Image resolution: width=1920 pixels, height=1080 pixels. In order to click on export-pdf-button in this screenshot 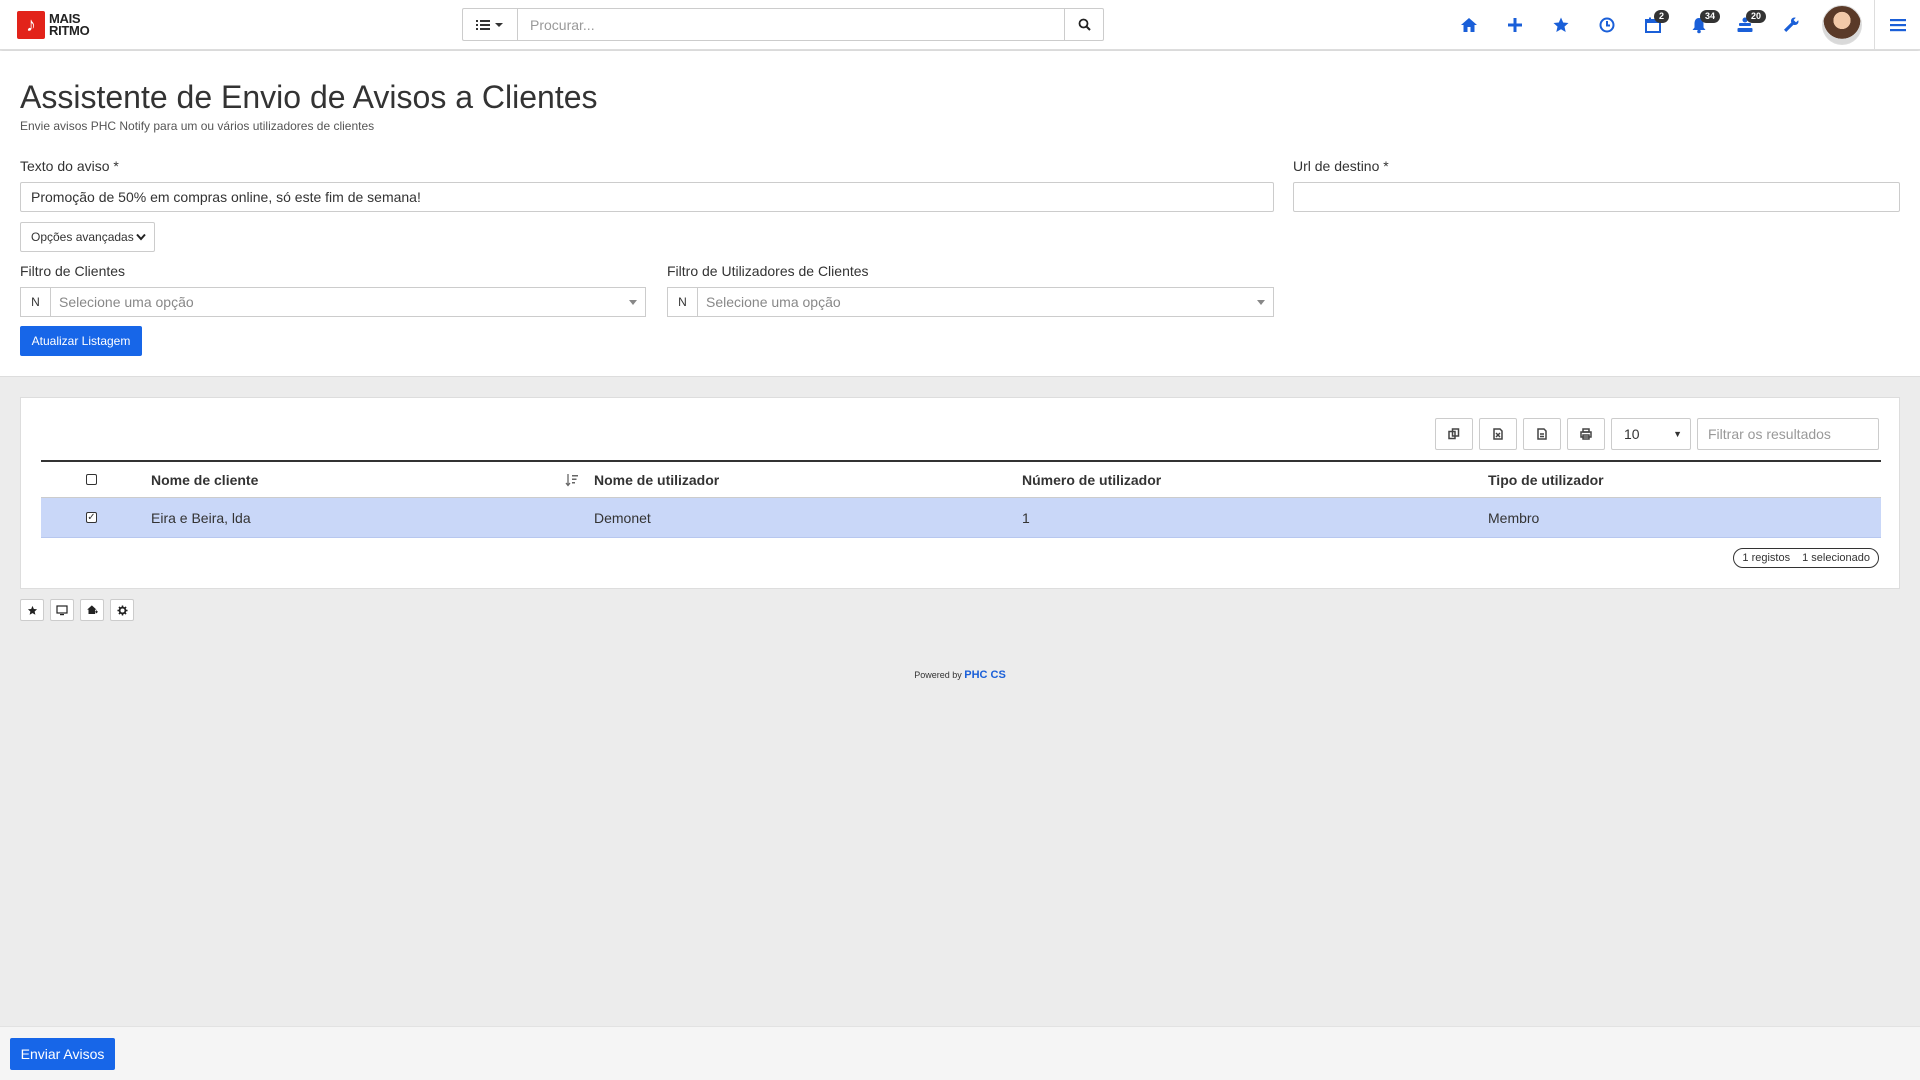, I will do `click(1542, 434)`.